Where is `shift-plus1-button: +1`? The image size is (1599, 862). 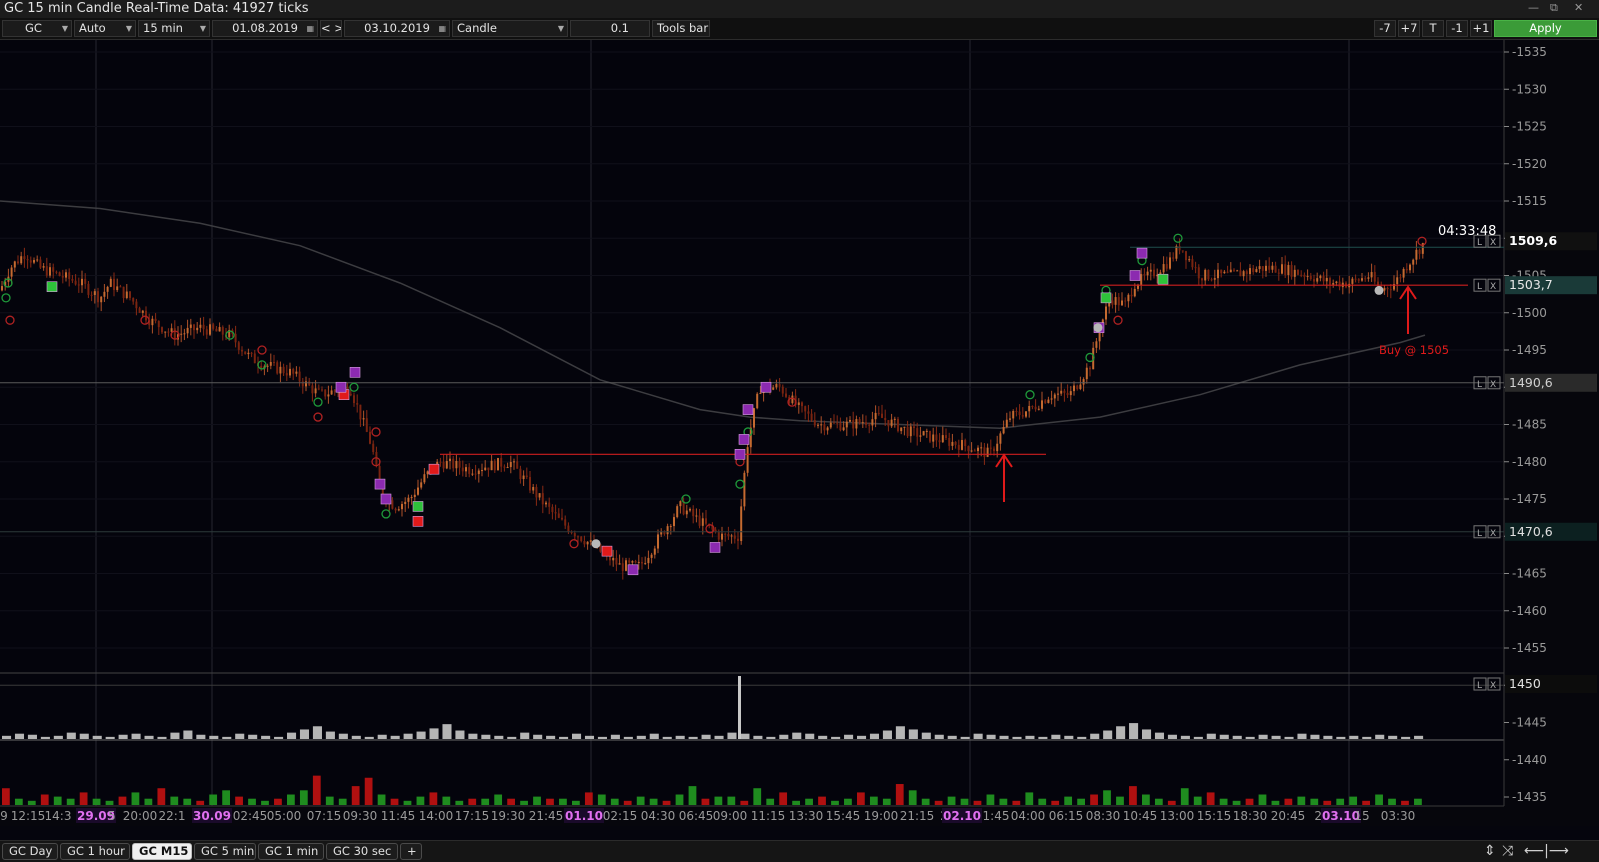 shift-plus1-button: +1 is located at coordinates (1481, 28).